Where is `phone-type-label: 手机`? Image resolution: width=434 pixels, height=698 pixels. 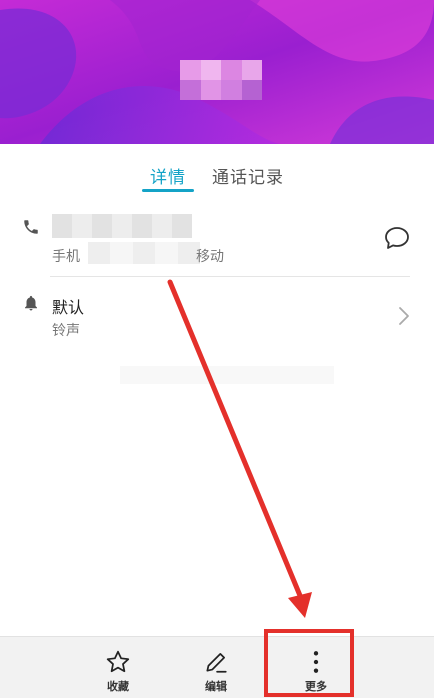
phone-type-label: 手机 is located at coordinates (66, 257).